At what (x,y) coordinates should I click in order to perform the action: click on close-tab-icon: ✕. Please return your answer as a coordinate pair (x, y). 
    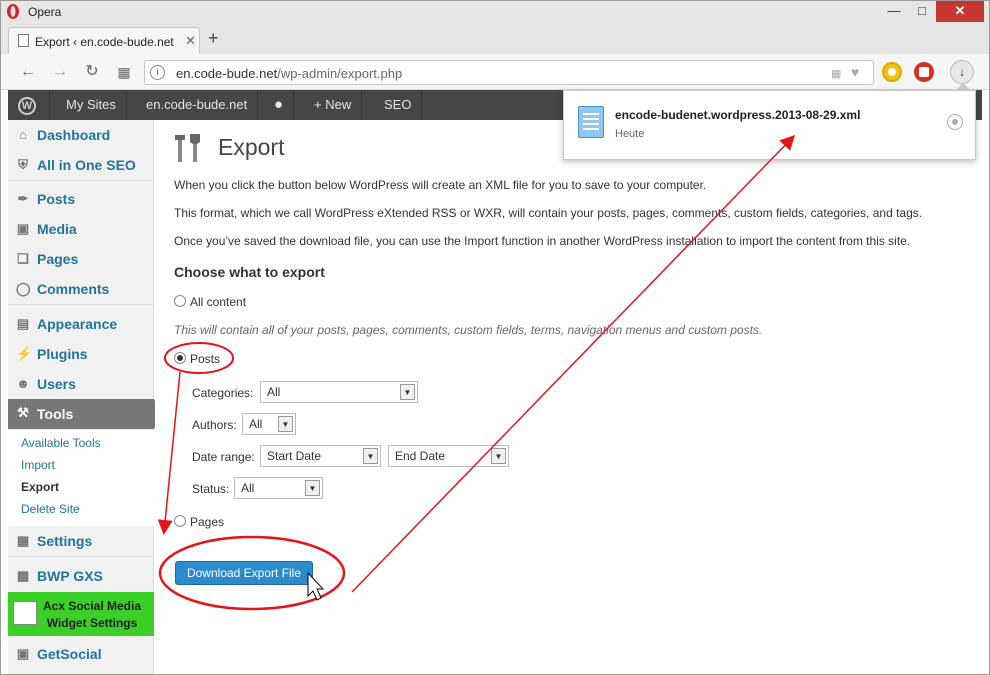
    Looking at the image, I should click on (190, 41).